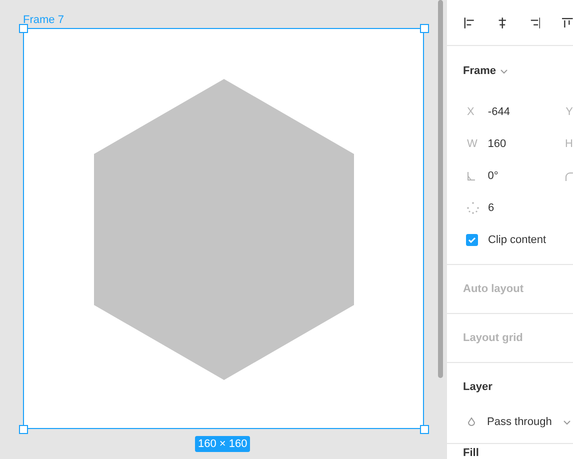 This screenshot has height=459, width=573. Describe the element at coordinates (567, 22) in the screenshot. I see `align-top-icon` at that location.